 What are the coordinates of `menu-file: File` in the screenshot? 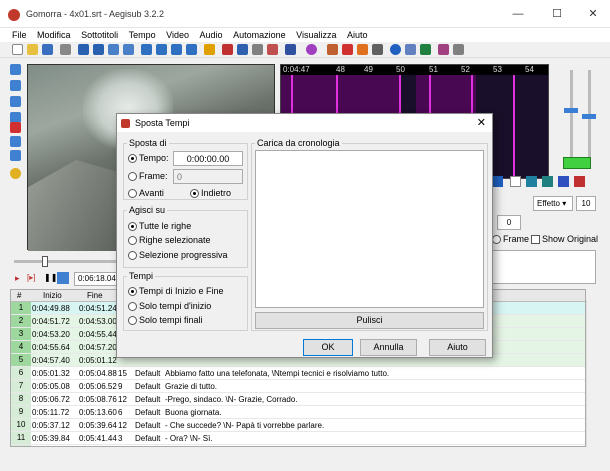 It's located at (15, 35).